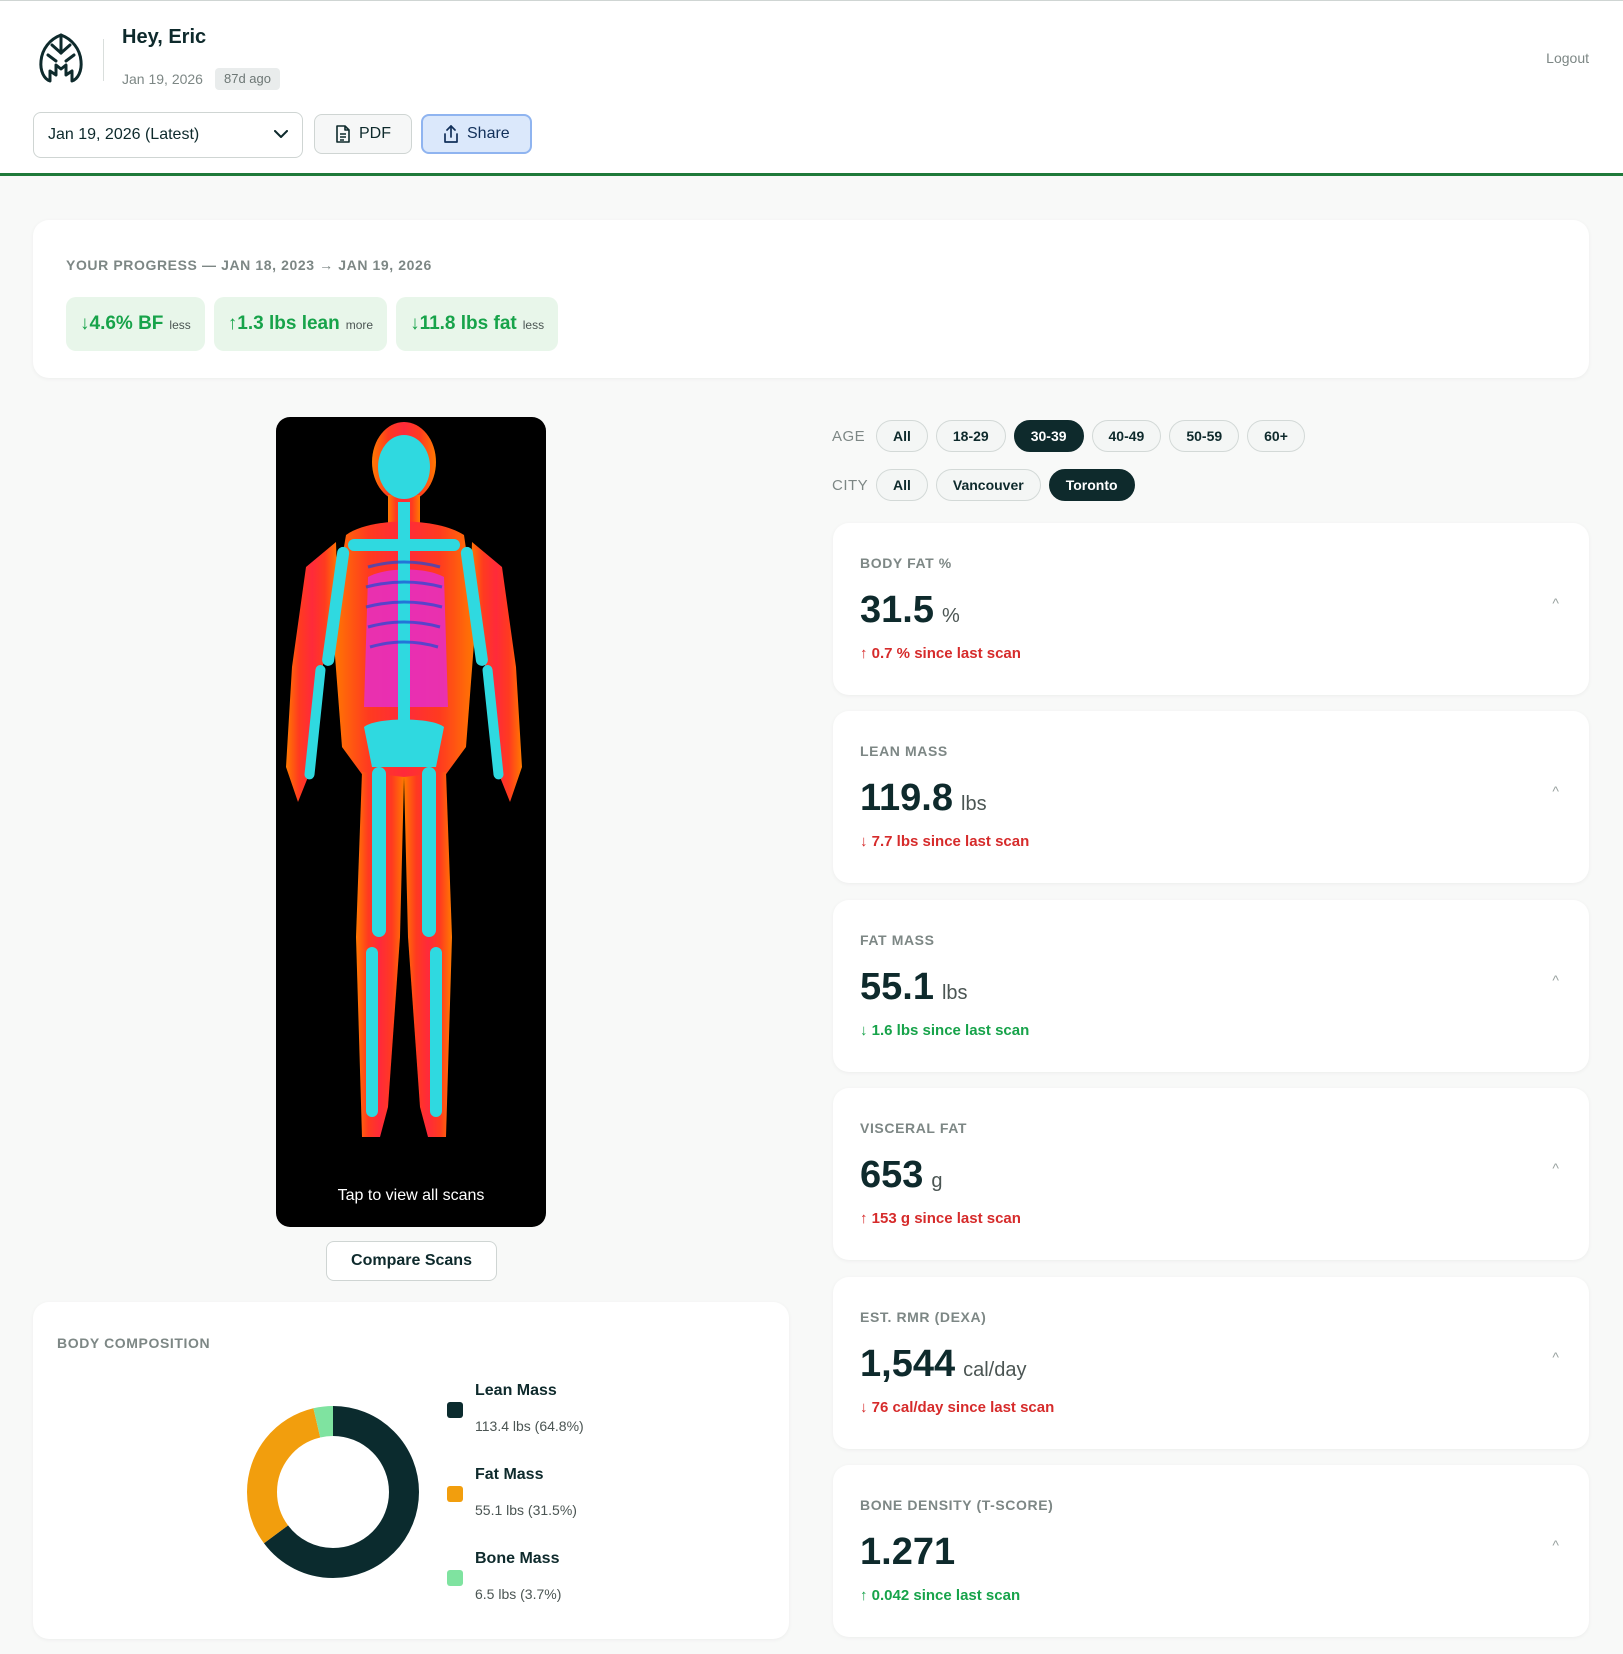 This screenshot has height=1654, width=1623. What do you see at coordinates (281, 135) in the screenshot?
I see `chevron-down-icon` at bounding box center [281, 135].